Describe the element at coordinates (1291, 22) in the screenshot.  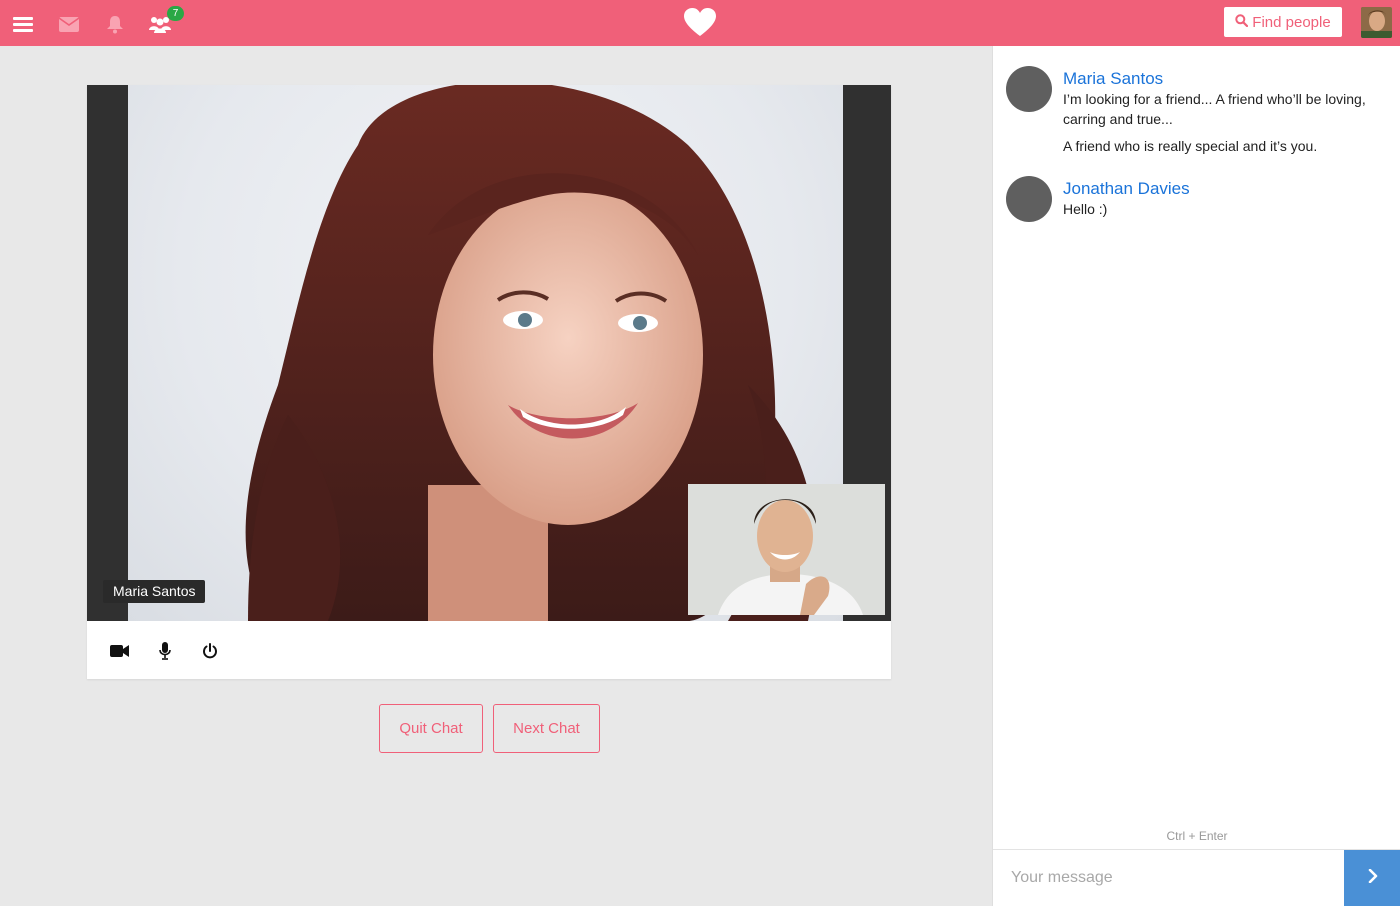
I see `find-people-label: Find people` at that location.